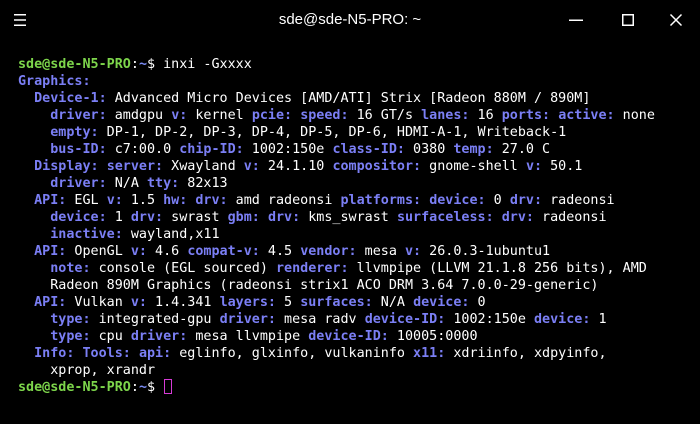 This screenshot has width=700, height=424. I want to click on output-value: 4.5, so click(280, 251).